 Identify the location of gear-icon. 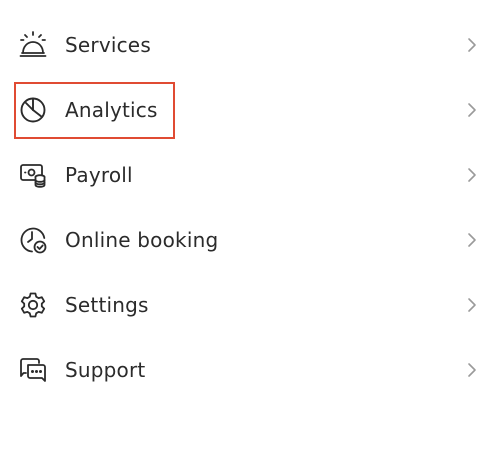
(33, 305).